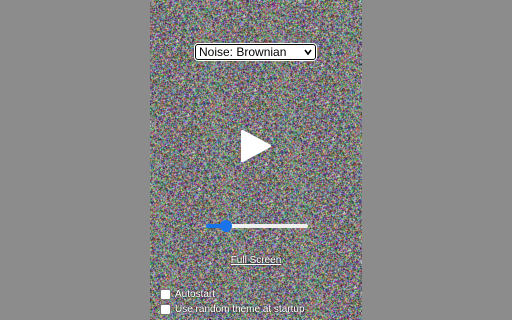  What do you see at coordinates (165, 309) in the screenshot?
I see `random-theme-checkbox` at bounding box center [165, 309].